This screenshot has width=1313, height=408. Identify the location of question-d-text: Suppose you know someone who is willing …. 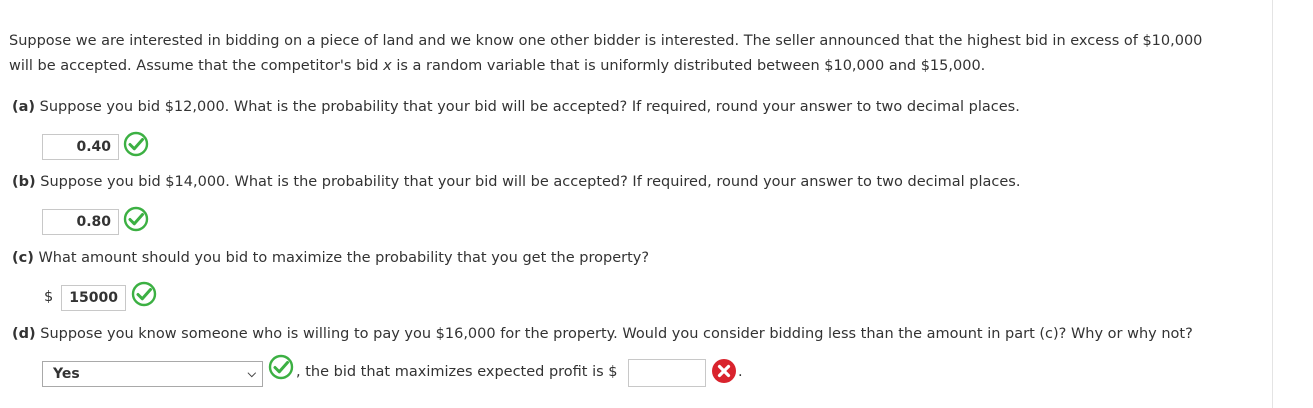
(614, 334).